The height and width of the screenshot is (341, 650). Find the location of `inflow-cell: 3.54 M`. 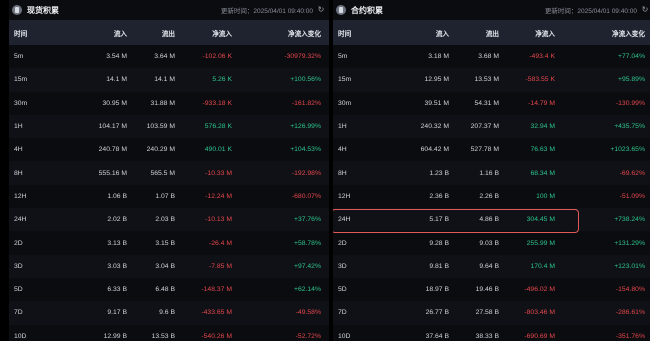

inflow-cell: 3.54 M is located at coordinates (116, 57).